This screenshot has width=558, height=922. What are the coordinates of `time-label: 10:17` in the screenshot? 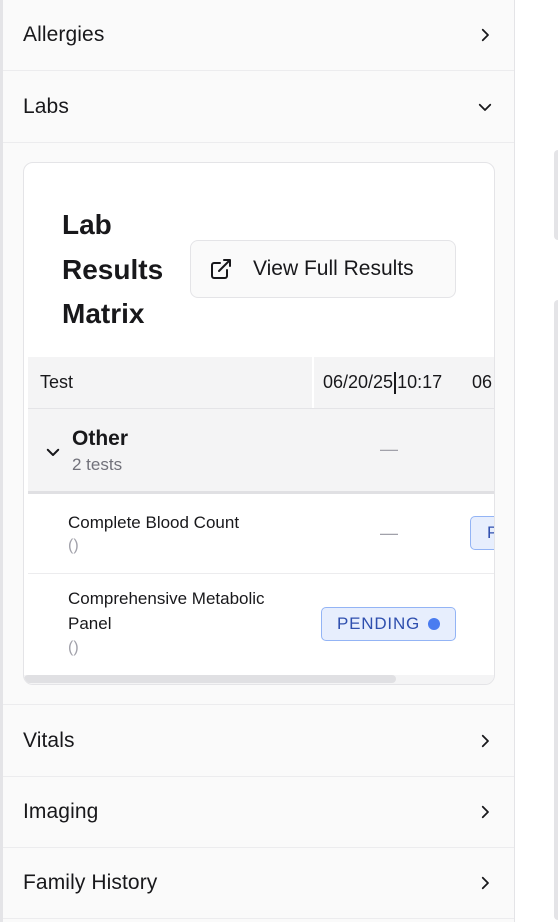 It's located at (420, 382).